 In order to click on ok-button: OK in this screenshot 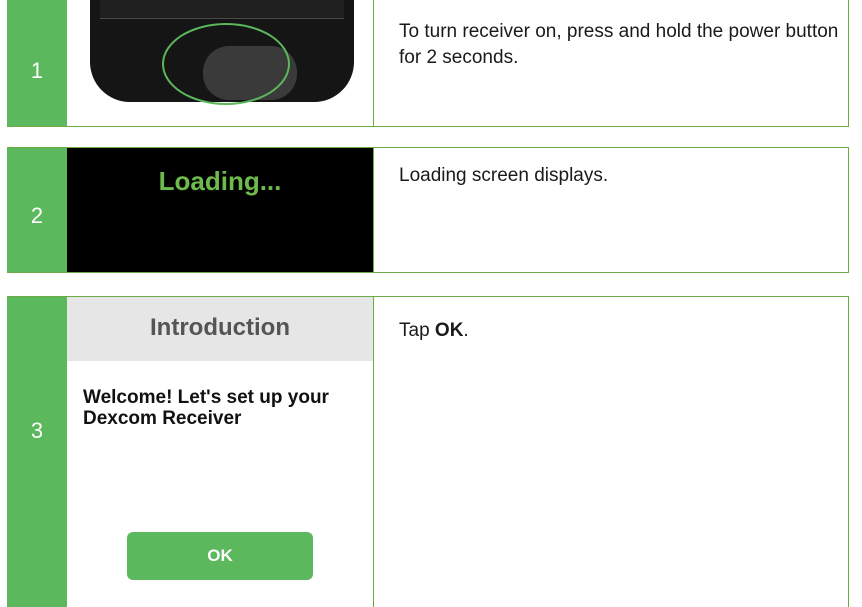, I will do `click(220, 556)`.